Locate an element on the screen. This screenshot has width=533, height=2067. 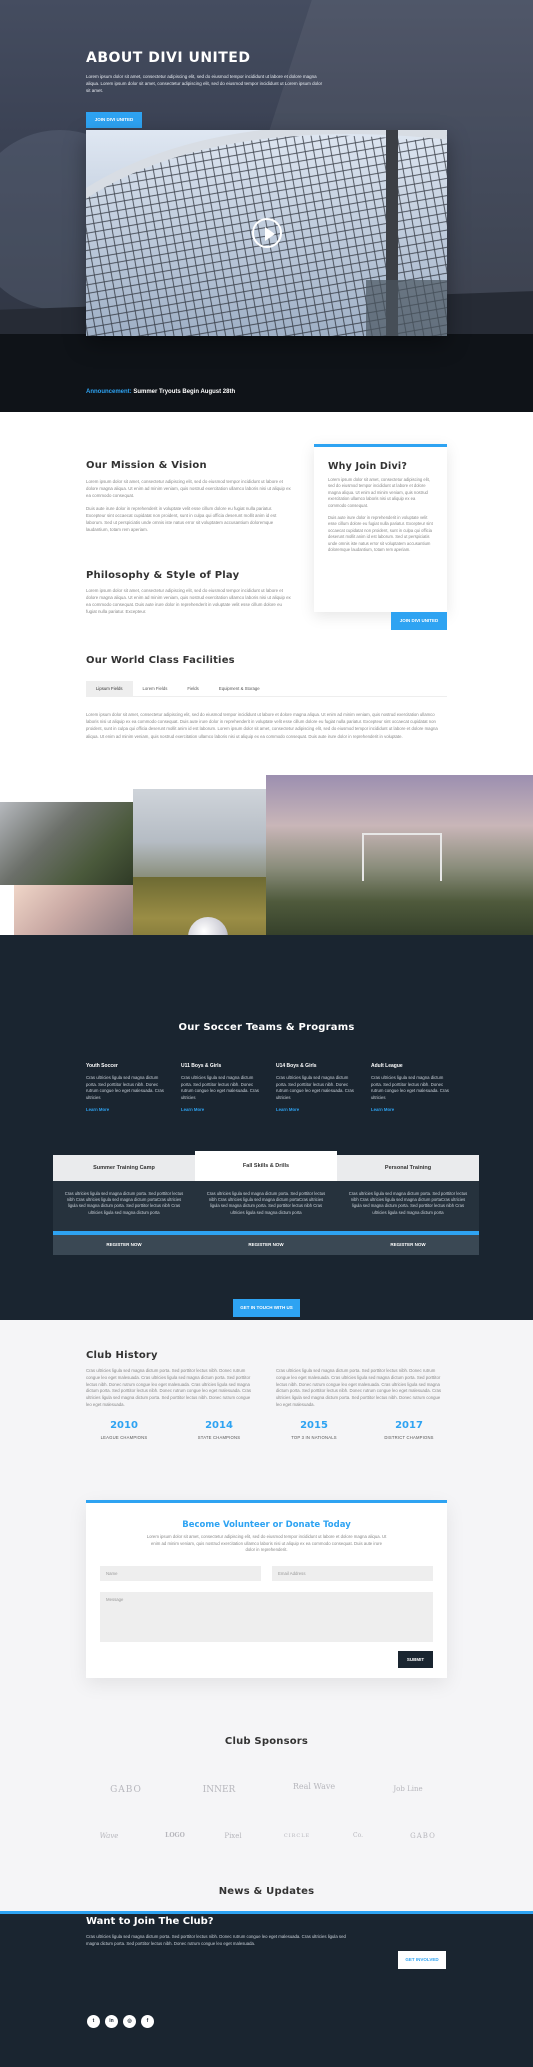
video-player is located at coordinates (266, 233).